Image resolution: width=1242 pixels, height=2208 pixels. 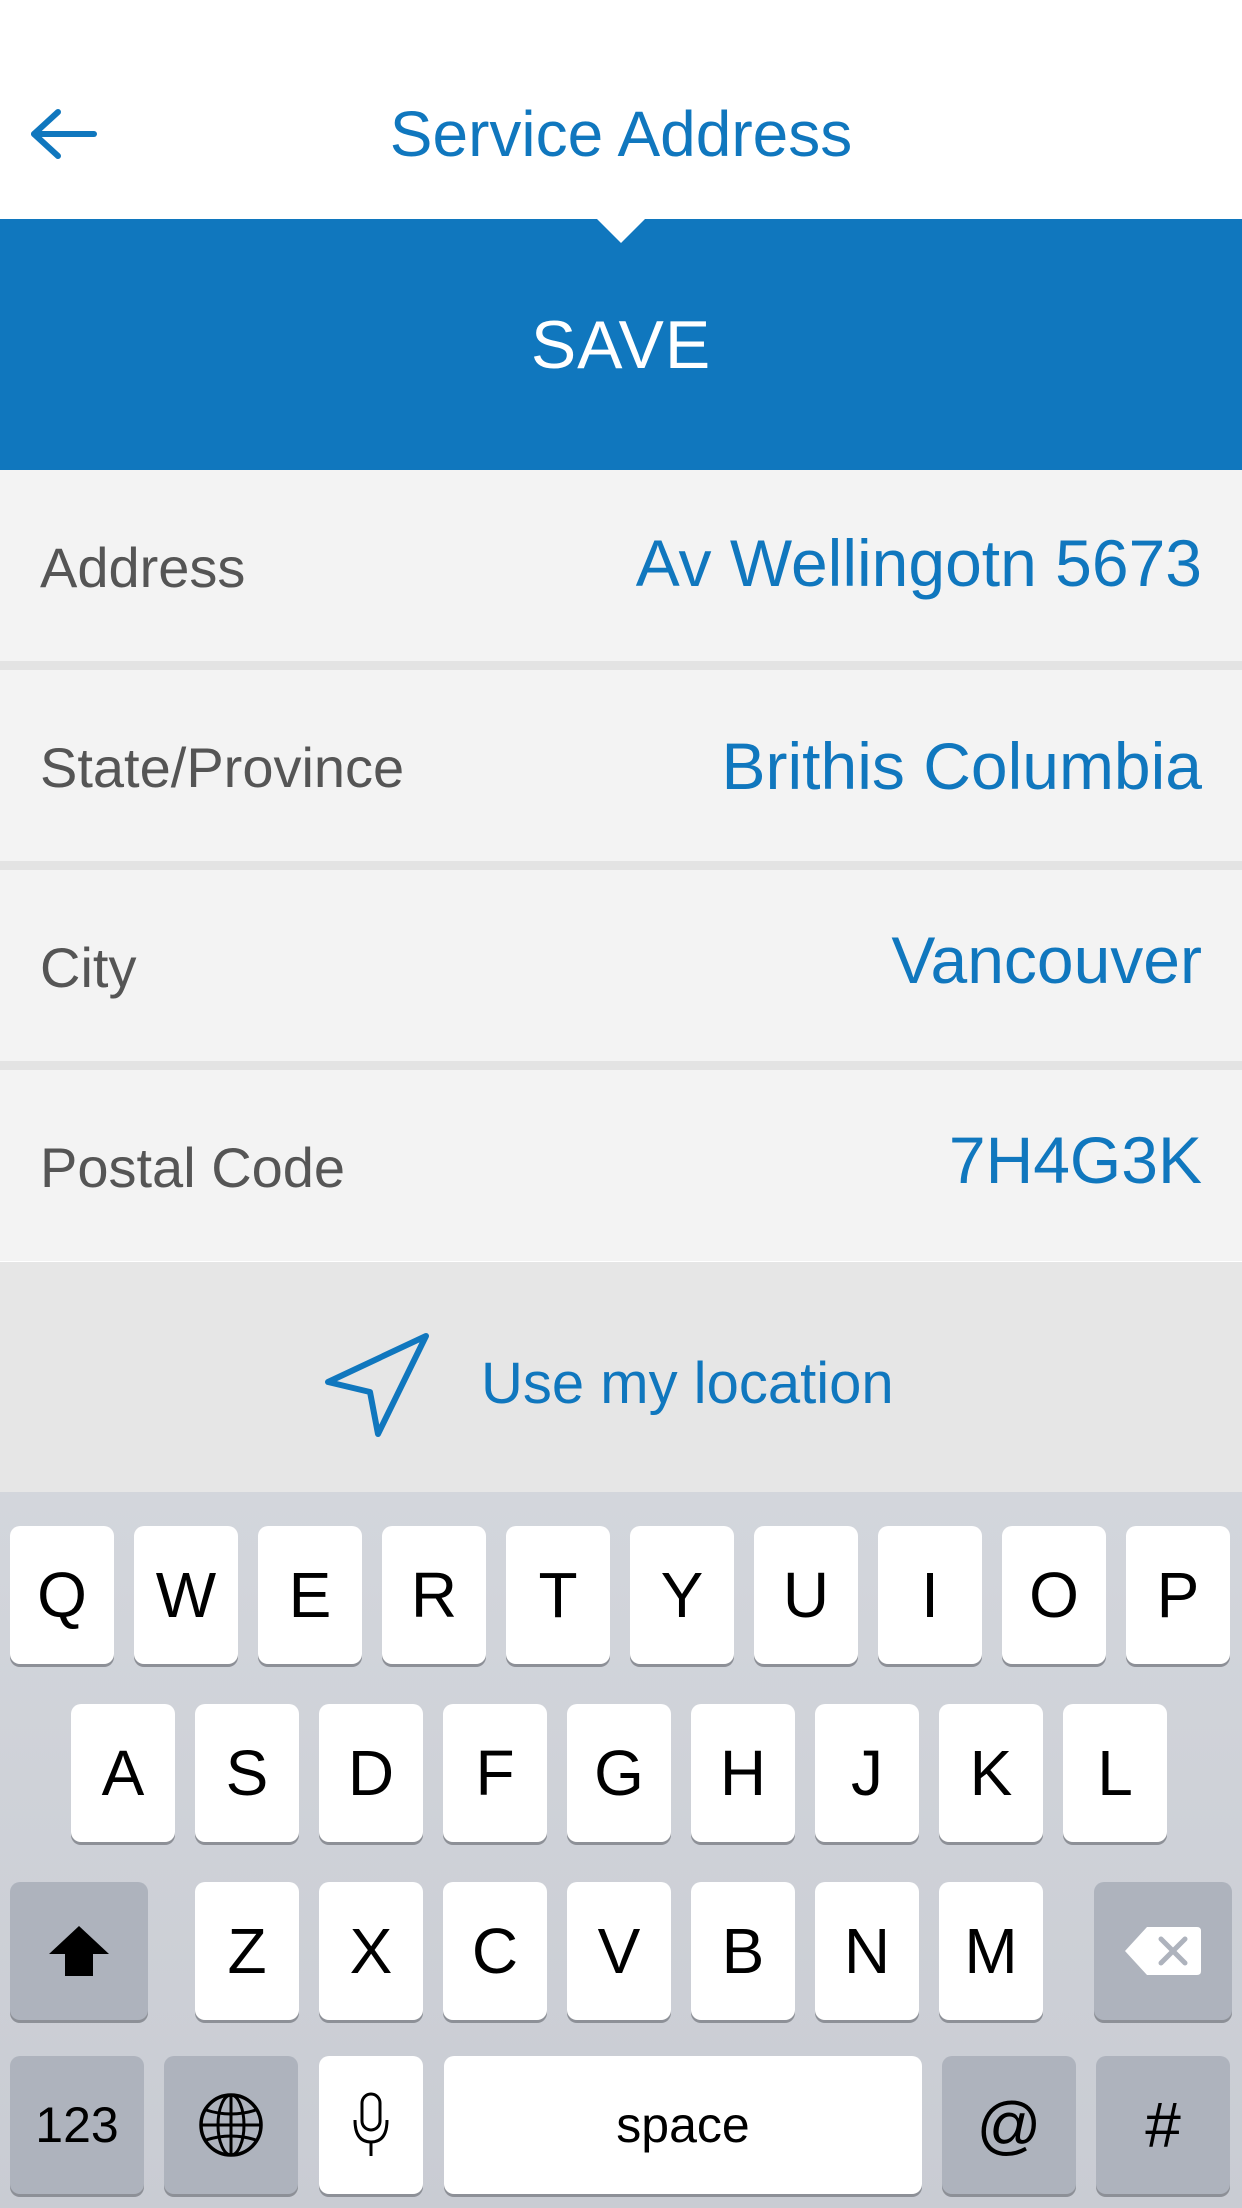 What do you see at coordinates (743, 1951) in the screenshot?
I see `key-b: B` at bounding box center [743, 1951].